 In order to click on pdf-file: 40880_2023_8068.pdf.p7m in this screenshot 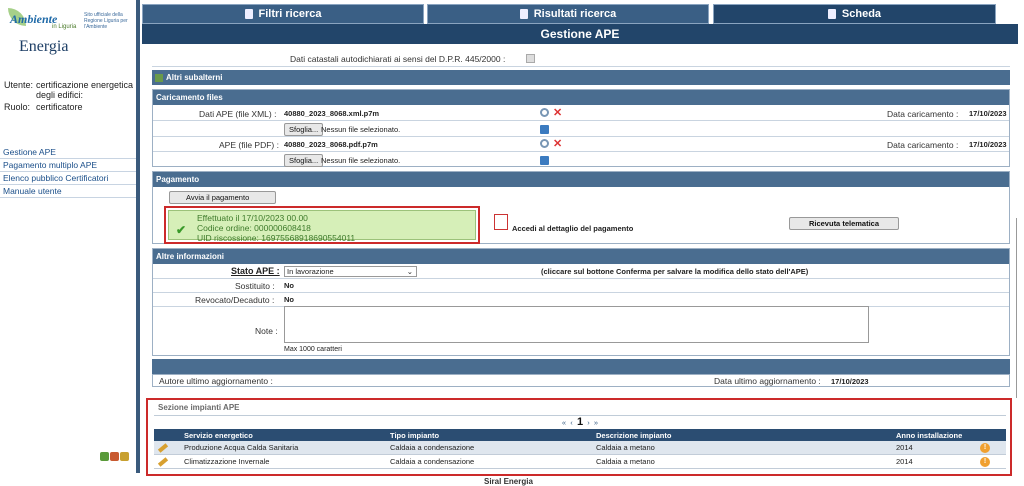, I will do `click(331, 144)`.